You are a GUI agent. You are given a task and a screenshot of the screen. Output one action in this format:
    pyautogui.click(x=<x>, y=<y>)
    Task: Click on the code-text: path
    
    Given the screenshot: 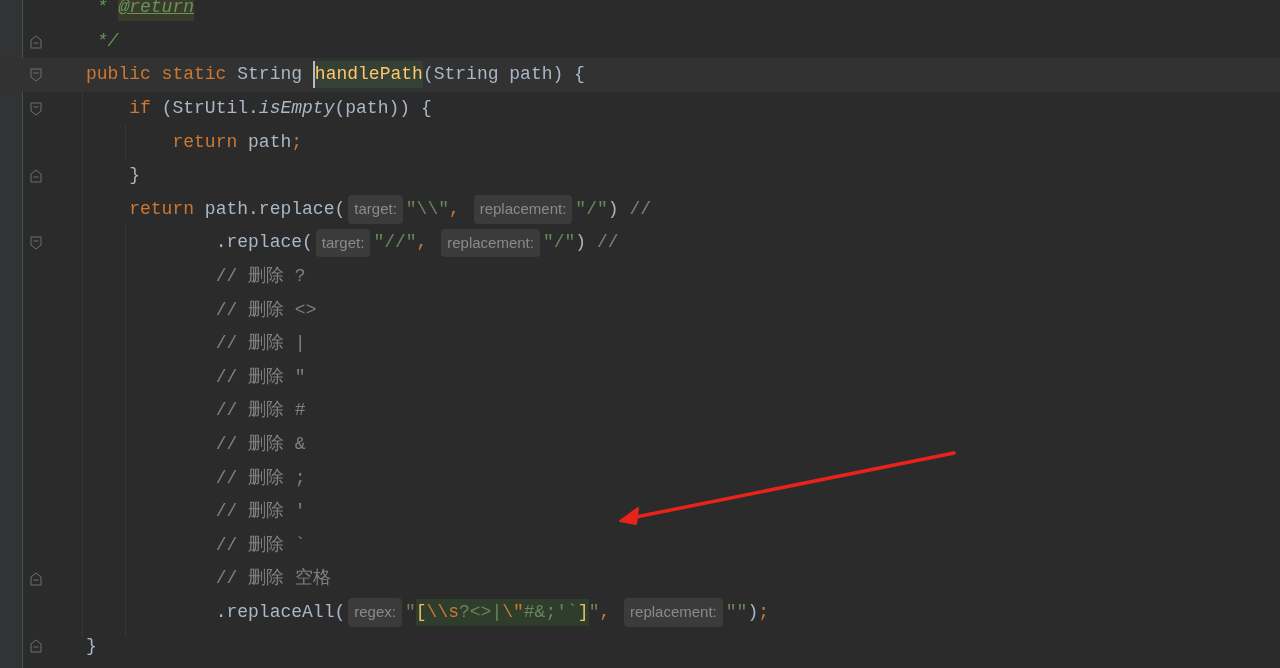 What is the action you would take?
    pyautogui.click(x=270, y=142)
    